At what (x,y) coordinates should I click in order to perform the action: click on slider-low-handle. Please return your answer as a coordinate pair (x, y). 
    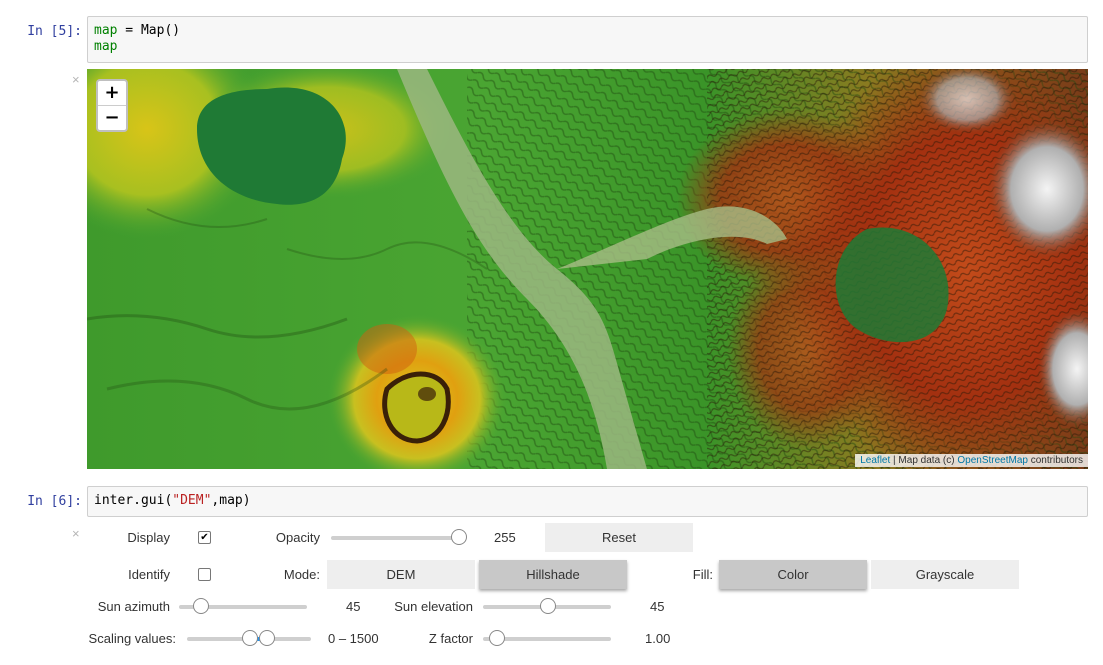
    Looking at the image, I should click on (250, 638).